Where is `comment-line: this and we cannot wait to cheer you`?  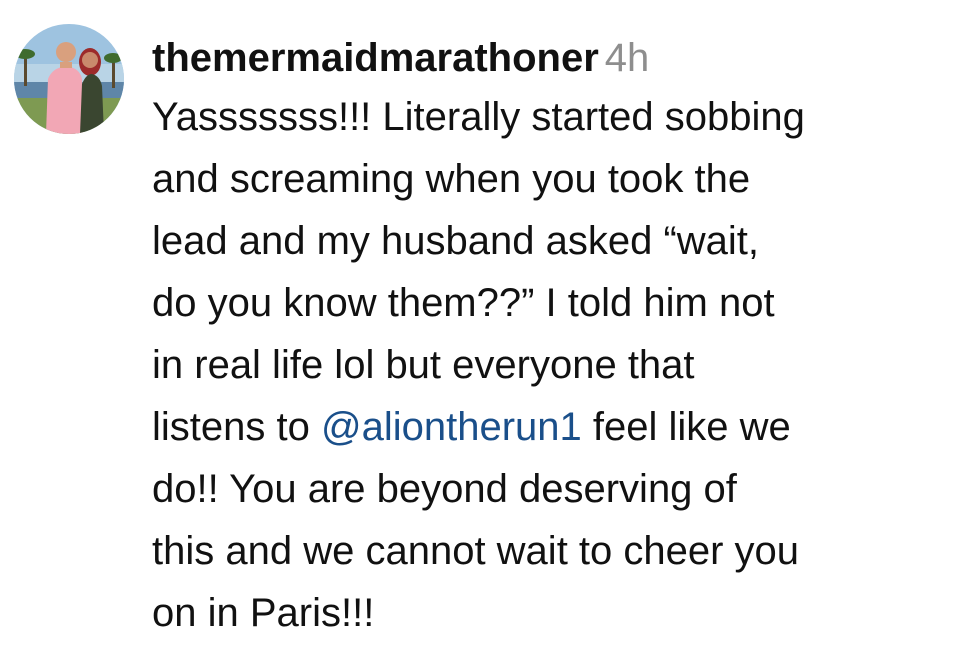
comment-line: this and we cannot wait to cheer you is located at coordinates (476, 551).